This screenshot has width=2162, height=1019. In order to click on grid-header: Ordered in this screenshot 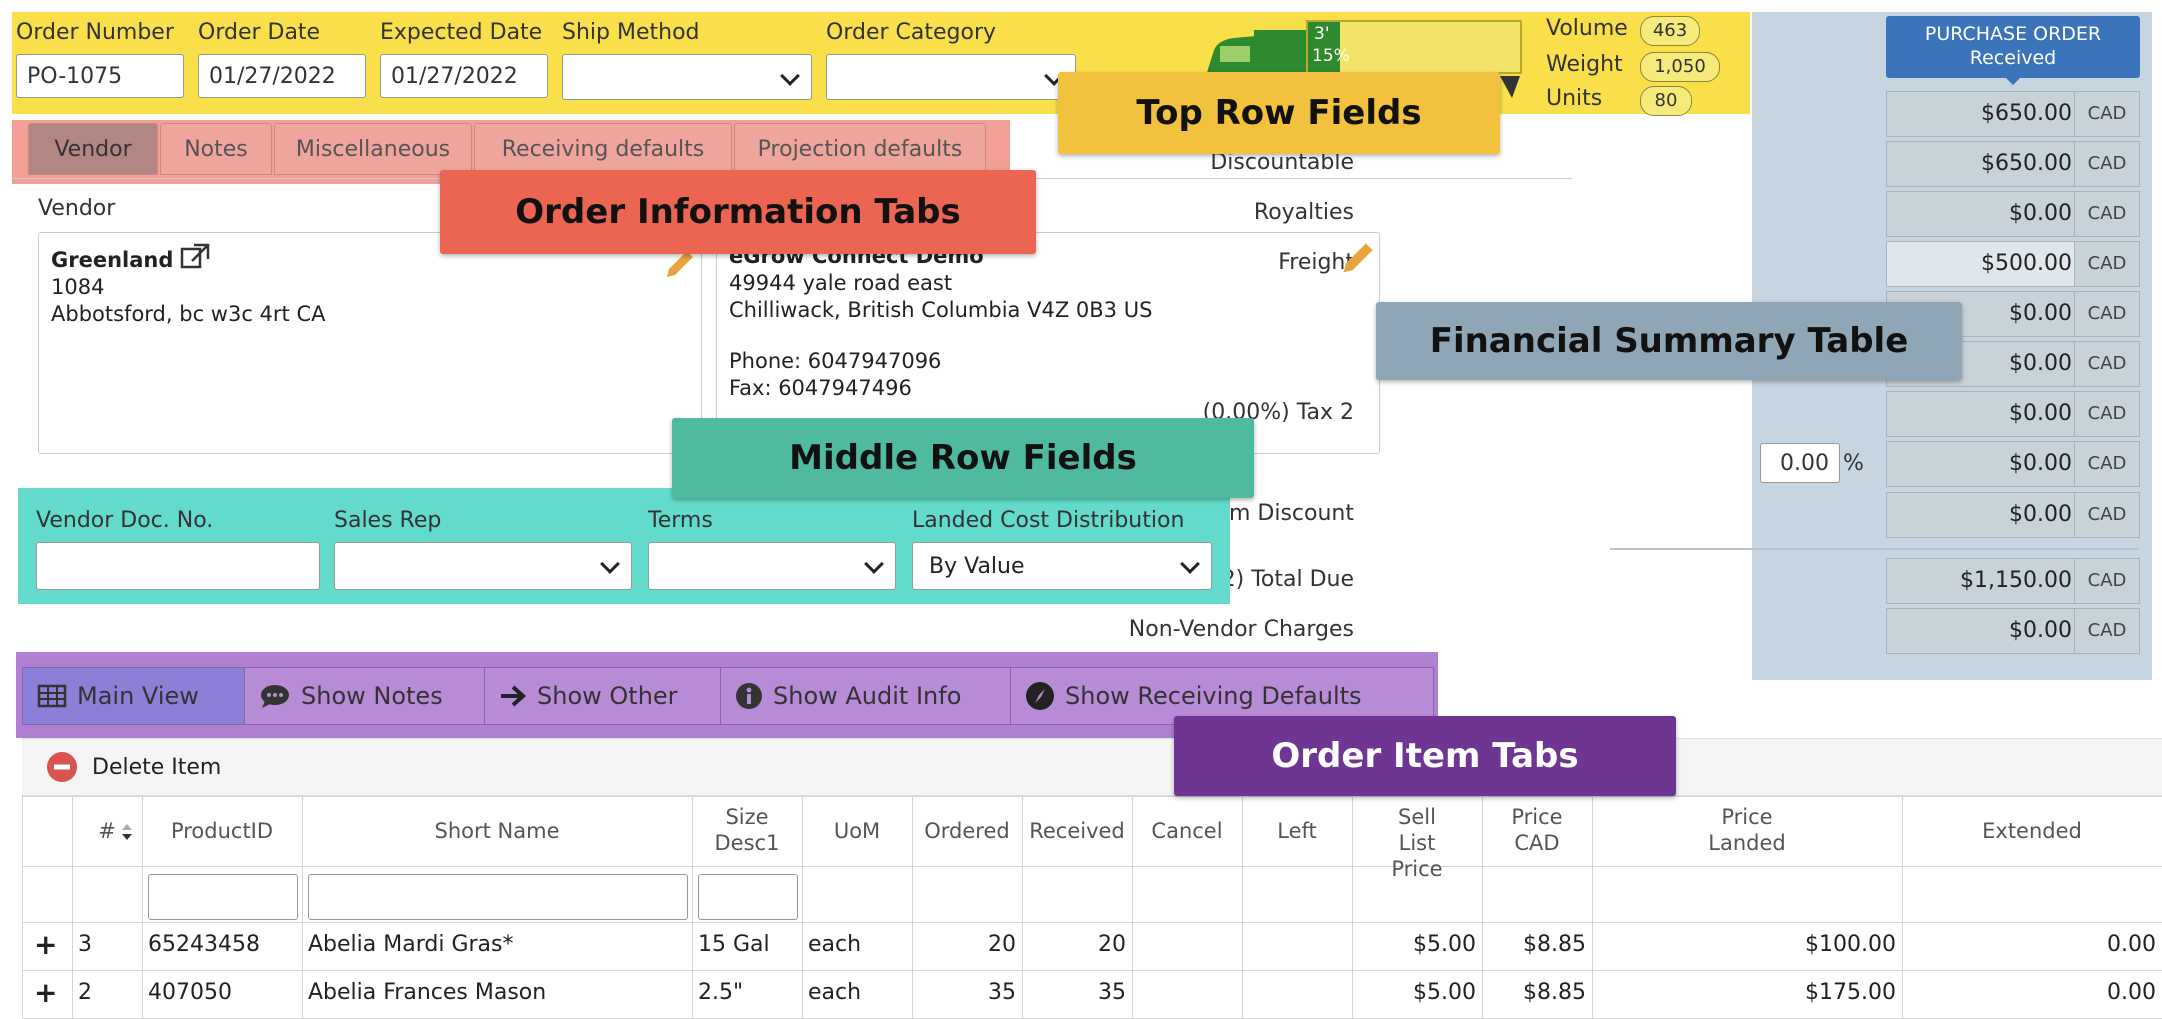, I will do `click(967, 831)`.